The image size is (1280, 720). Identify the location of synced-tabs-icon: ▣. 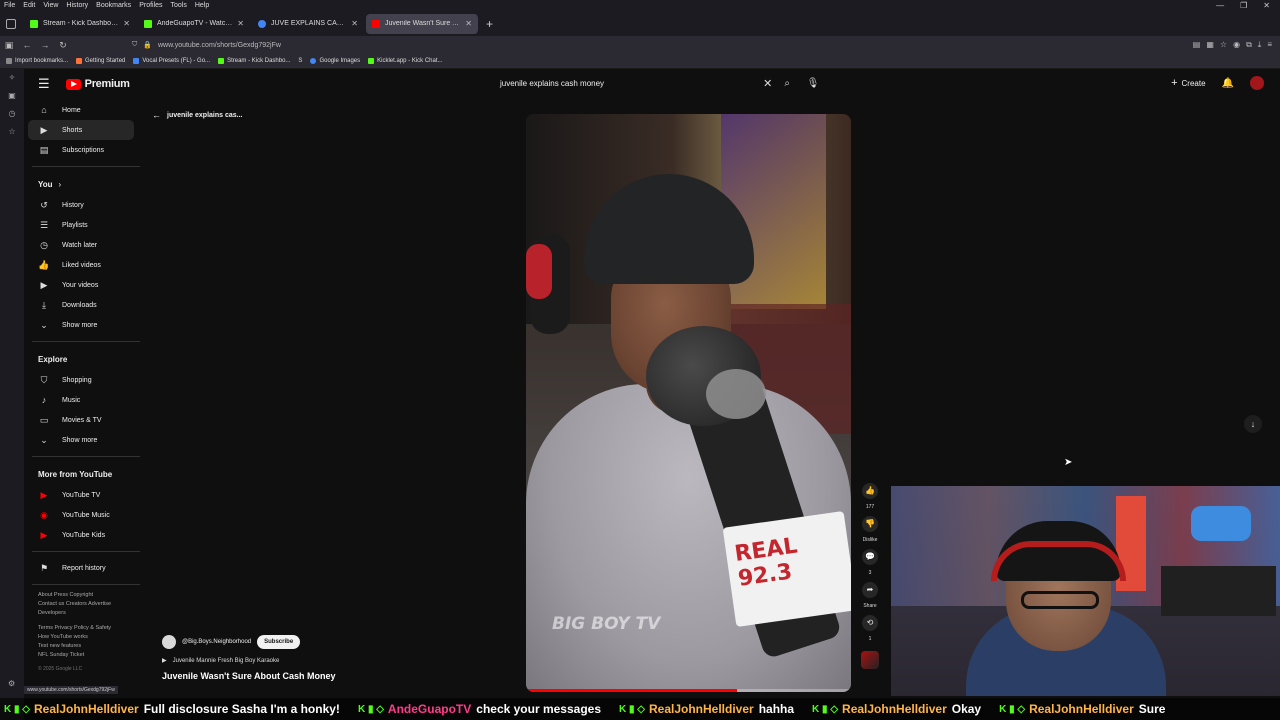
(12, 96).